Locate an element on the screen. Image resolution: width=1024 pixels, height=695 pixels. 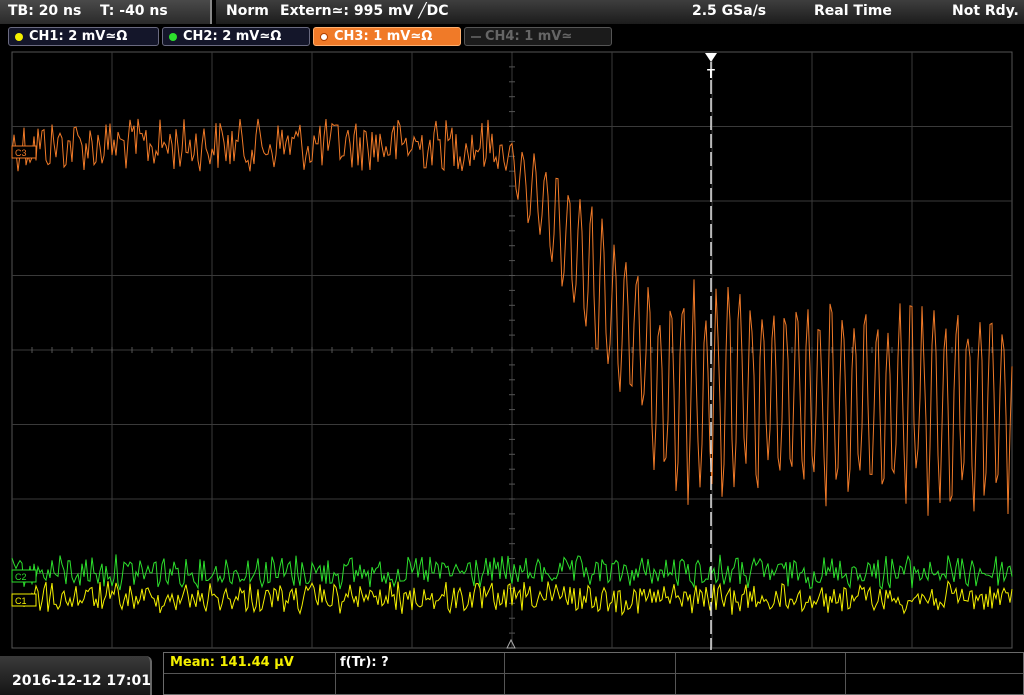
channel-4-tab: CH4: 1 mV≃ is located at coordinates (538, 36).